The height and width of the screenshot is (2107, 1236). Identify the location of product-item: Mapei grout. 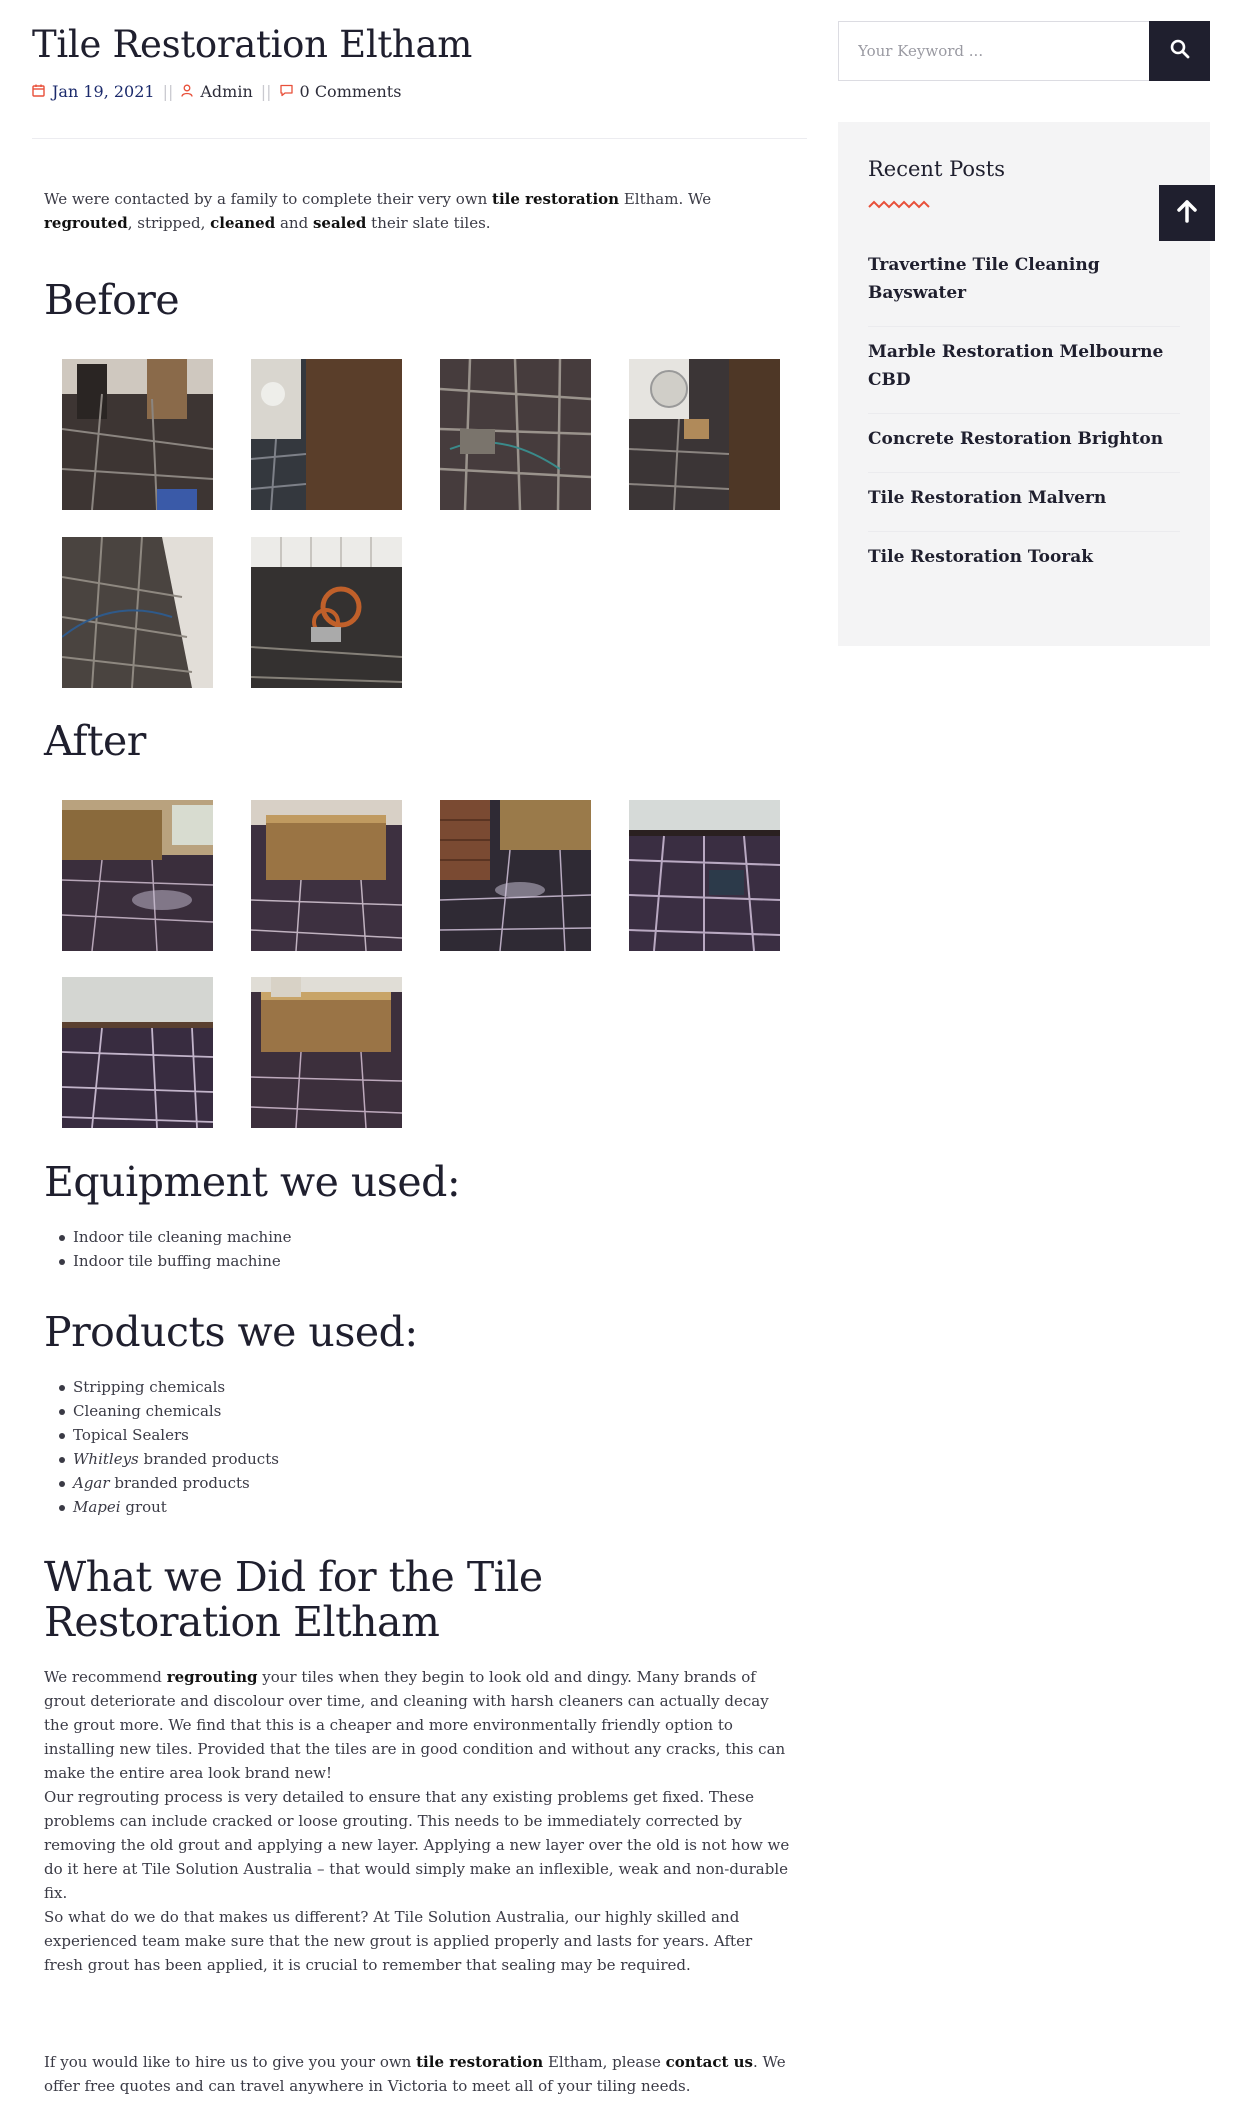
(161, 1507).